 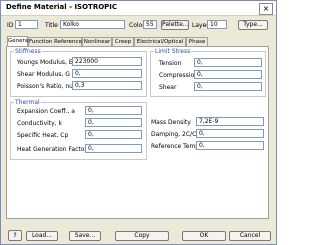 I want to click on expansion-coeff-label: Expansion Coeff., a, so click(x=46, y=111).